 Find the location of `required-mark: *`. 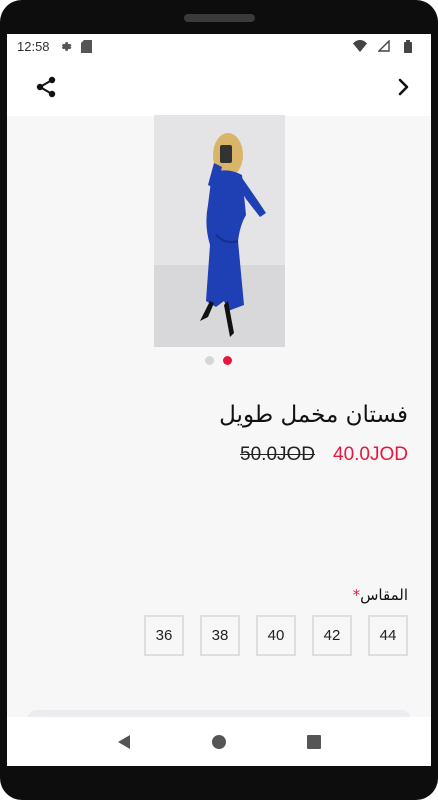

required-mark: * is located at coordinates (356, 595).